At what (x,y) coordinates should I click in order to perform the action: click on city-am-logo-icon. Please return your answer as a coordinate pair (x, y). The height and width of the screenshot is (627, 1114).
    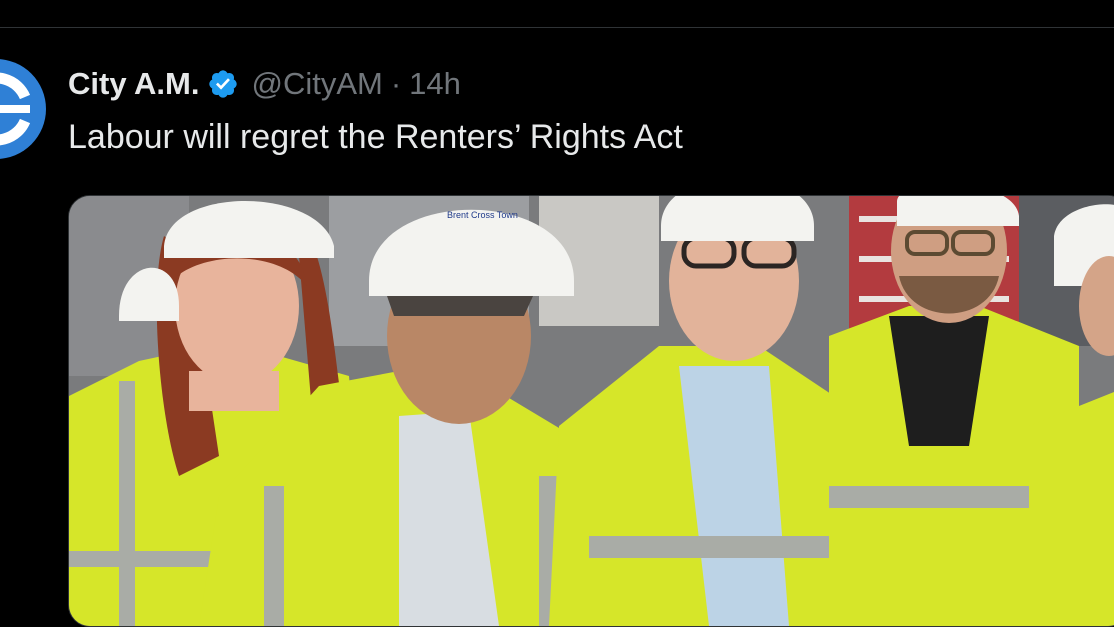
    Looking at the image, I should click on (23, 109).